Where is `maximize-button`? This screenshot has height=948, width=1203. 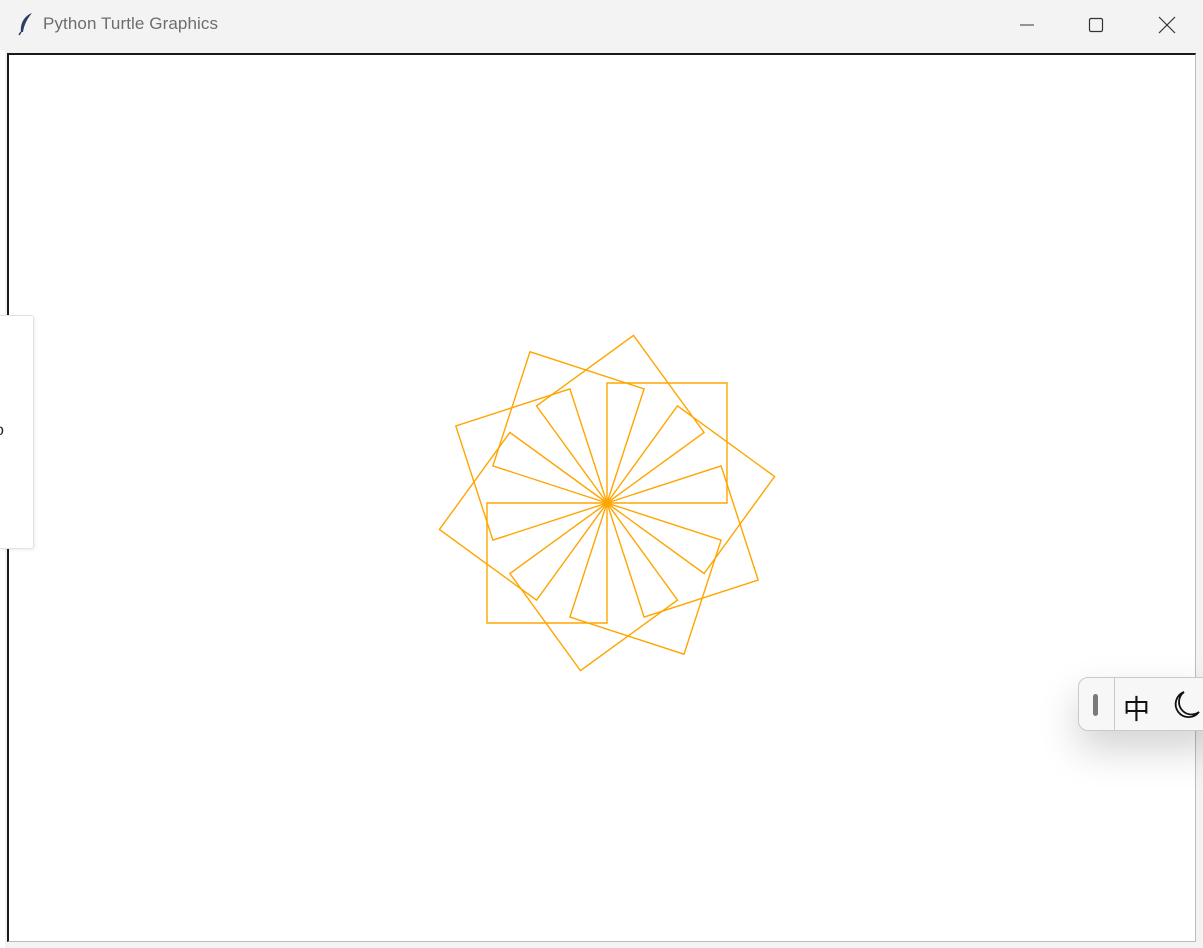 maximize-button is located at coordinates (1096, 25).